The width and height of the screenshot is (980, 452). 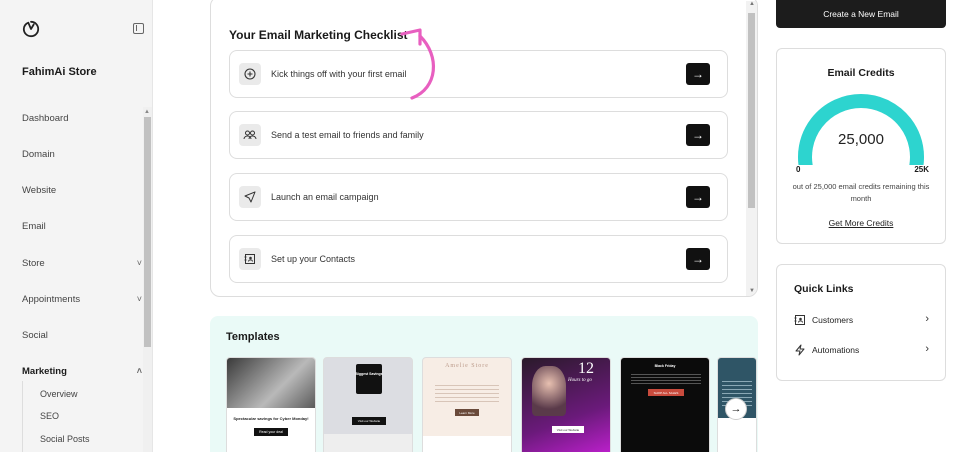 What do you see at coordinates (921, 169) in the screenshot?
I see `gauge-max-label: 25K` at bounding box center [921, 169].